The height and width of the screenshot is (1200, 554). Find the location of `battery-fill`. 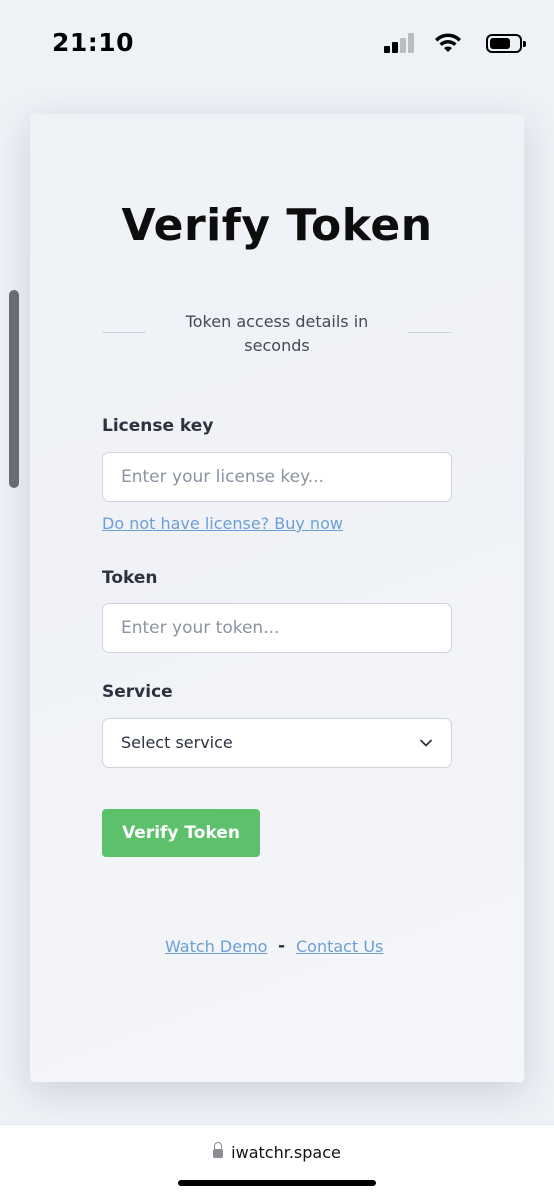

battery-fill is located at coordinates (500, 43).